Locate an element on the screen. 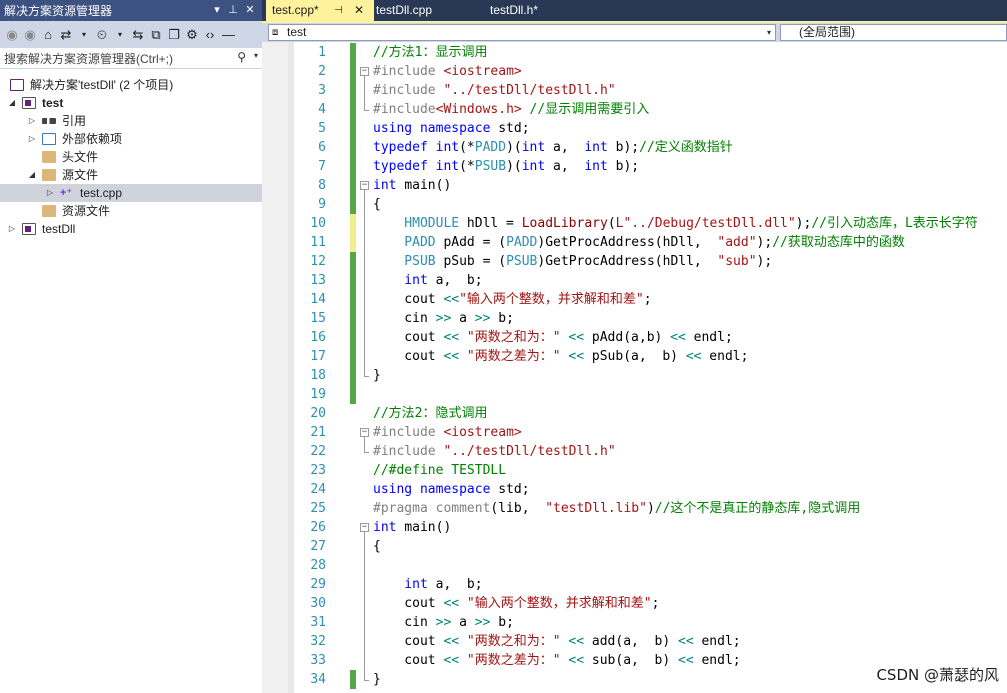 The height and width of the screenshot is (693, 1007). code-token: b; is located at coordinates (502, 318).